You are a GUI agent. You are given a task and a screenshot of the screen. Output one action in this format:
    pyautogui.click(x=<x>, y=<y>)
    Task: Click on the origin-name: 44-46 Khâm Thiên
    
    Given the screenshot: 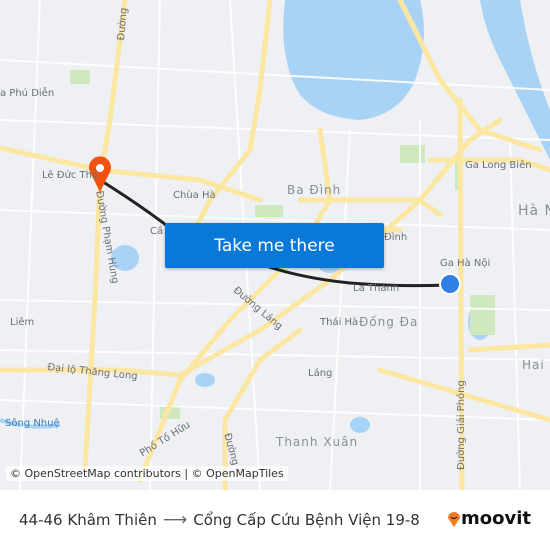 What is the action you would take?
    pyautogui.click(x=88, y=520)
    